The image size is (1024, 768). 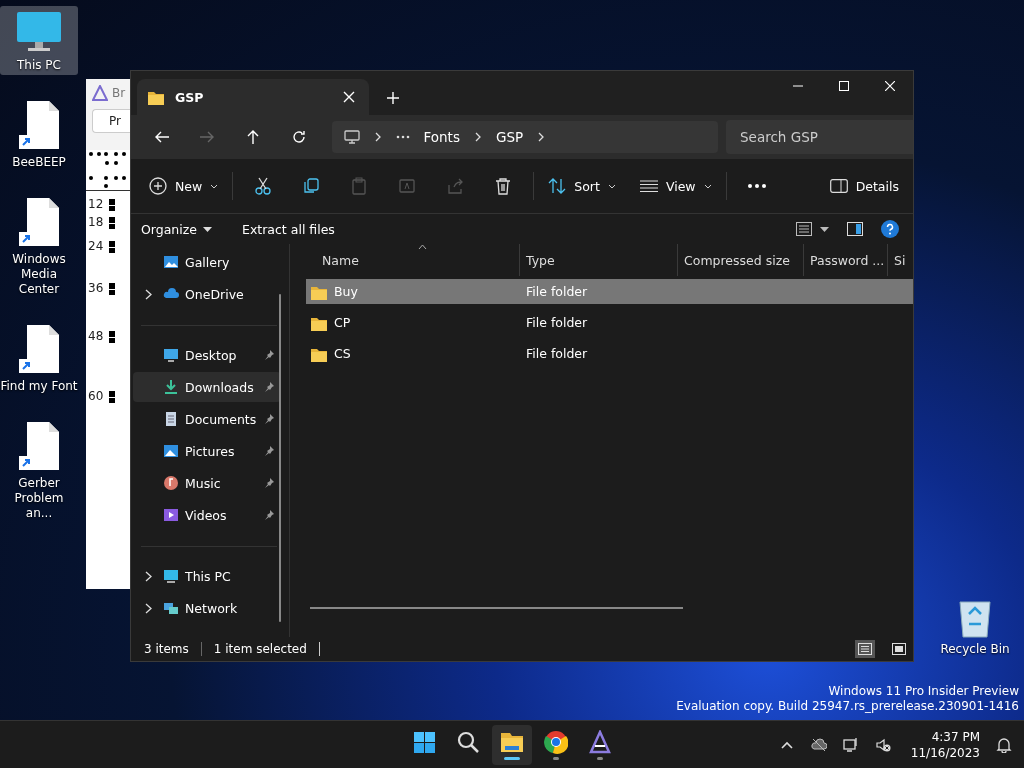 What do you see at coordinates (496, 608) in the screenshot?
I see `horizontal-scrollbar-thumb` at bounding box center [496, 608].